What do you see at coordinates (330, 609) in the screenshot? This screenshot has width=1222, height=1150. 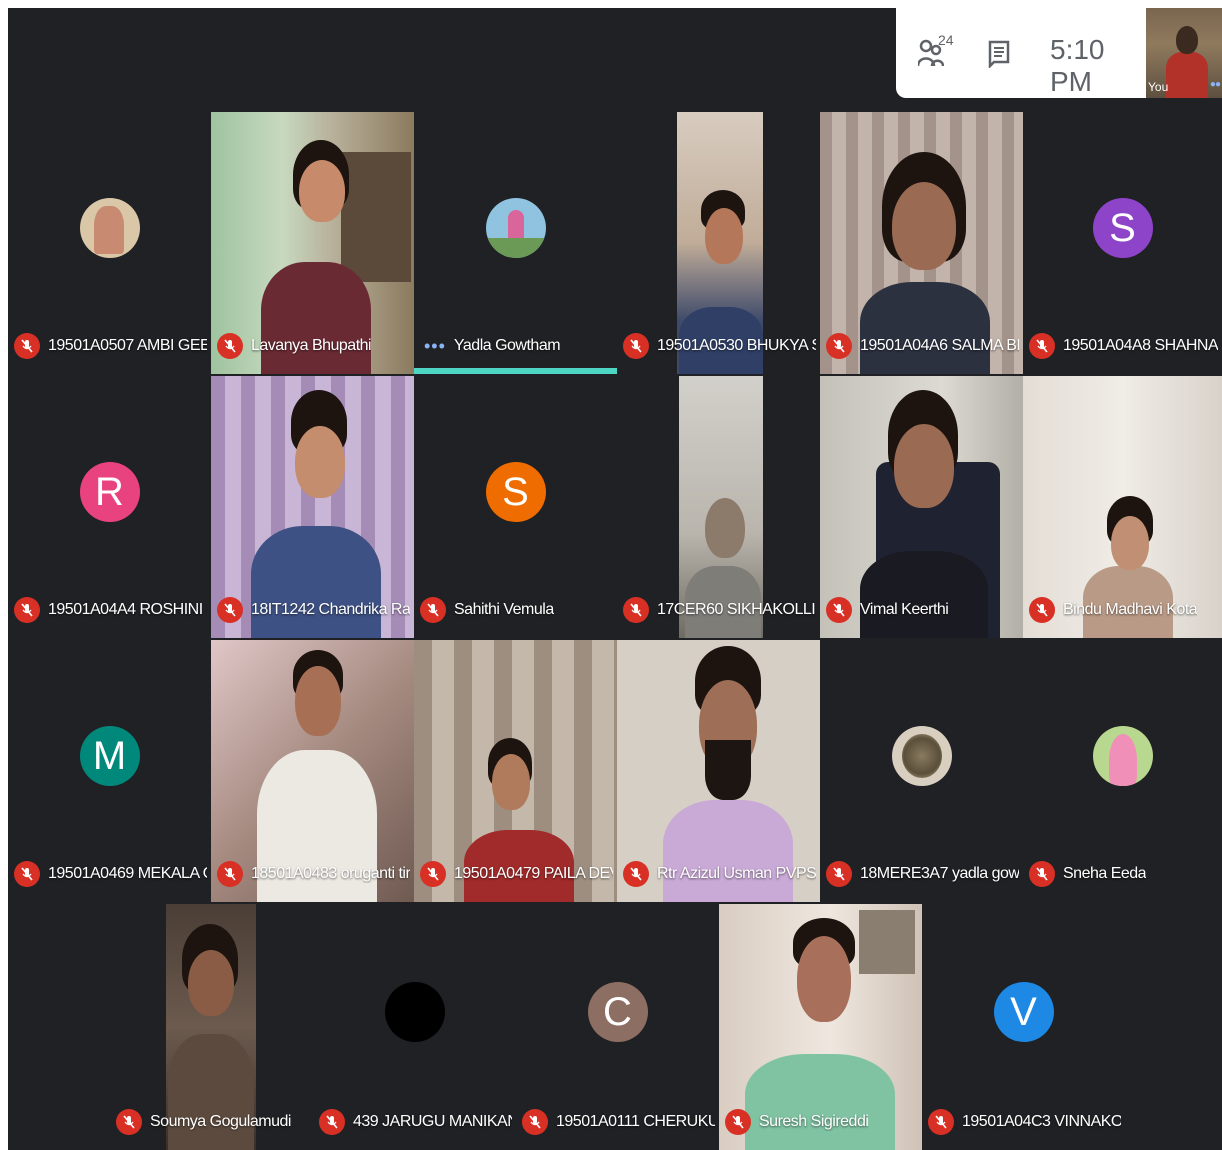 I see `participant-name: 18IT1242 Chandrika Rani` at bounding box center [330, 609].